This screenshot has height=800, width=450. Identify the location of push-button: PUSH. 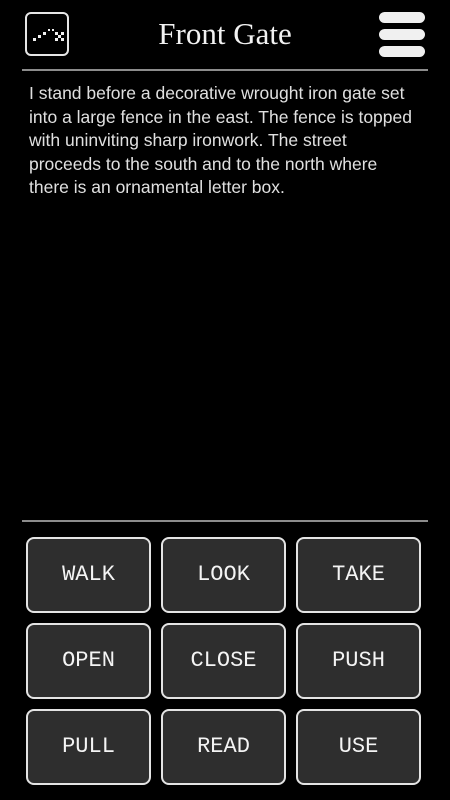
(358, 661).